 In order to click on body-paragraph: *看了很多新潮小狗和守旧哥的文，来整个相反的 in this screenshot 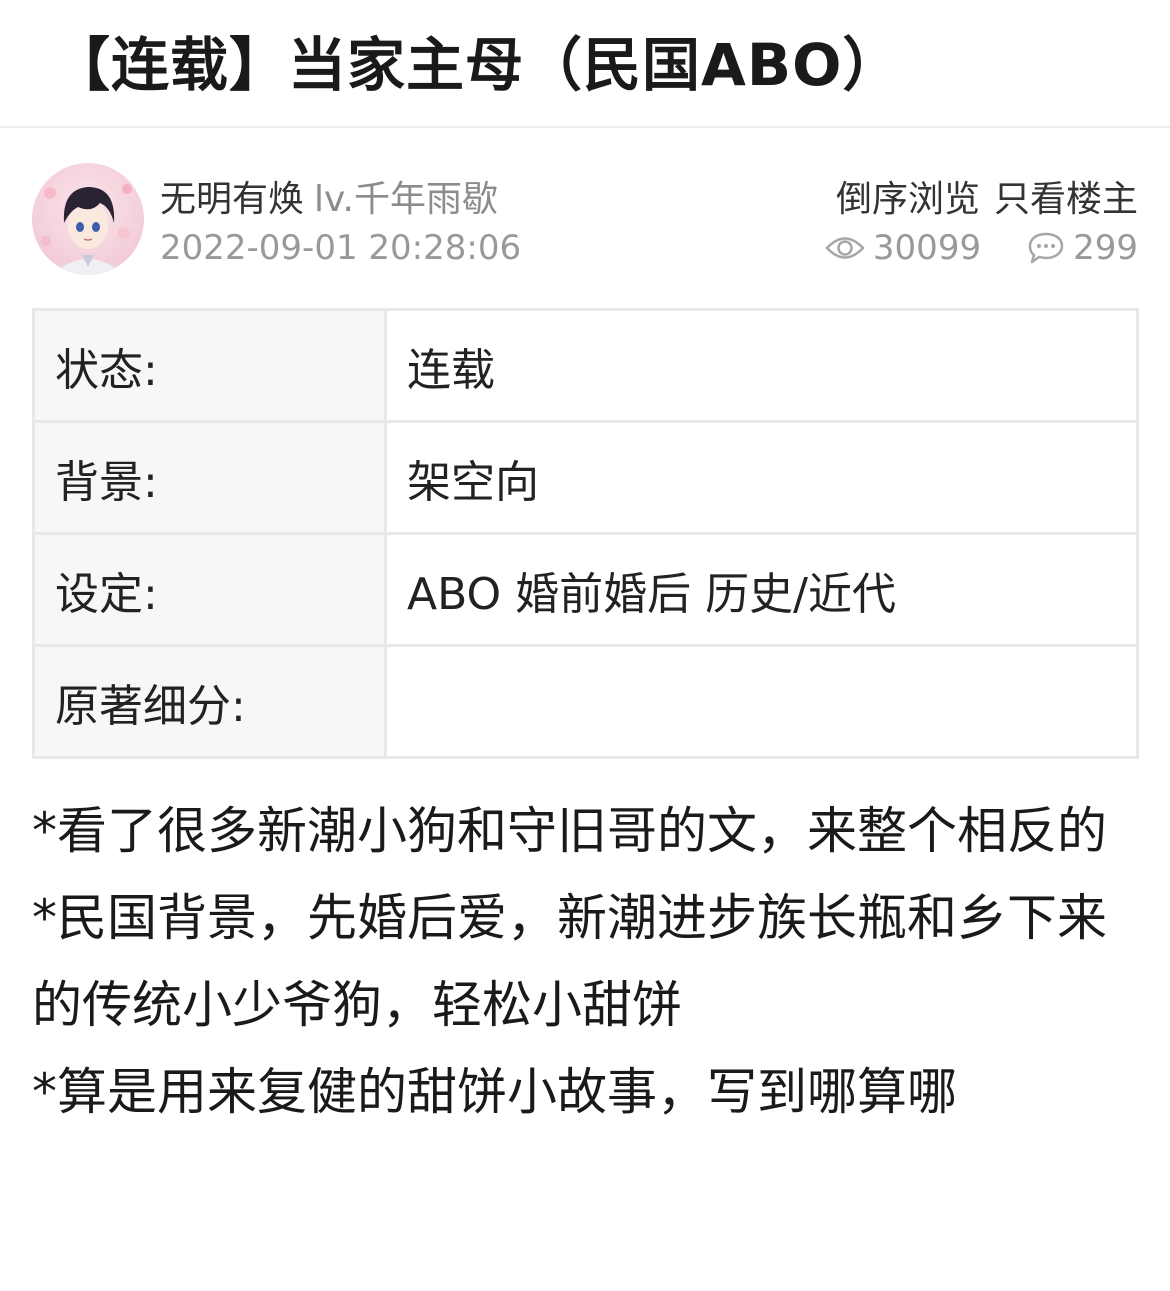, I will do `click(569, 831)`.